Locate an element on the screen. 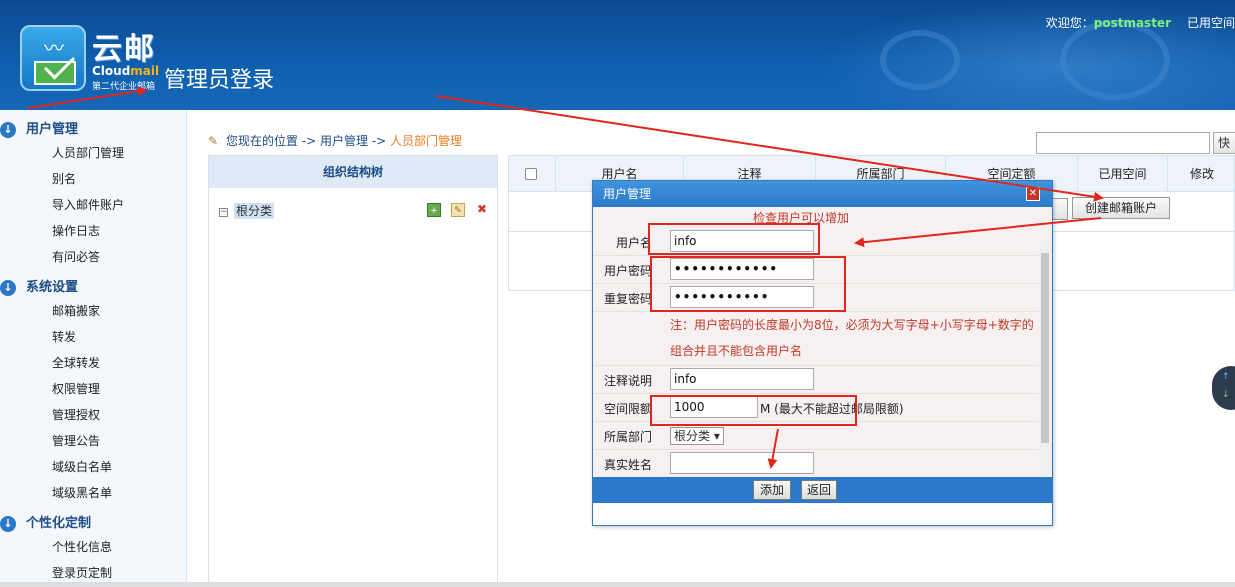 Image resolution: width=1235 pixels, height=587 pixels. form-row-department: 所属部门 根分类 ▾ is located at coordinates (816, 436).